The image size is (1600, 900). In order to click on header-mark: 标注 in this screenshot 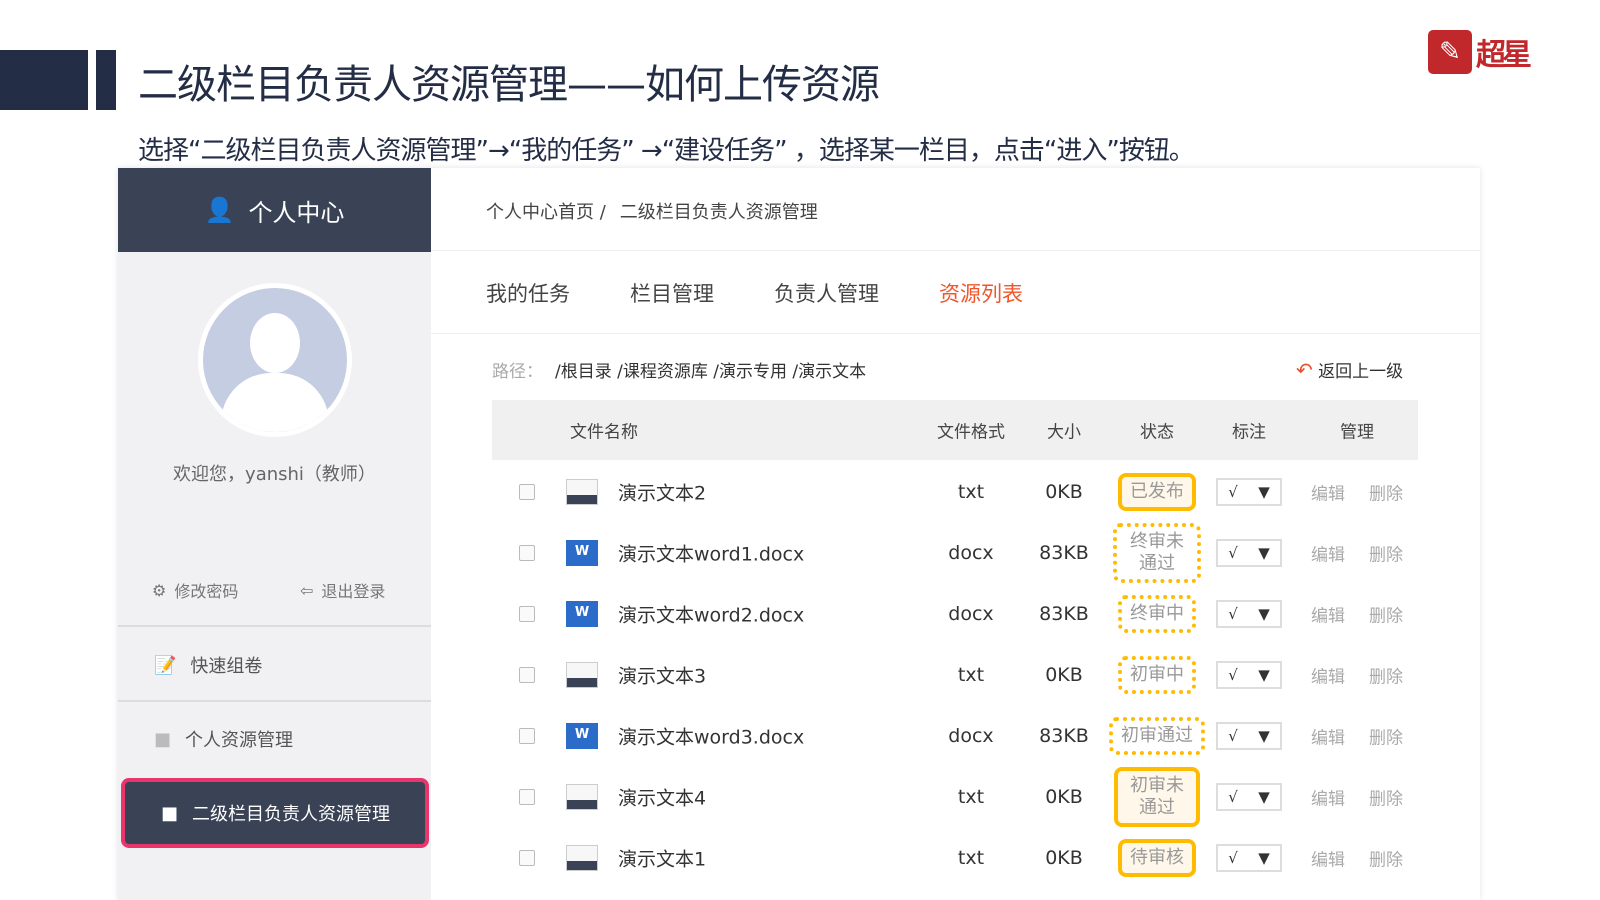, I will do `click(1249, 432)`.